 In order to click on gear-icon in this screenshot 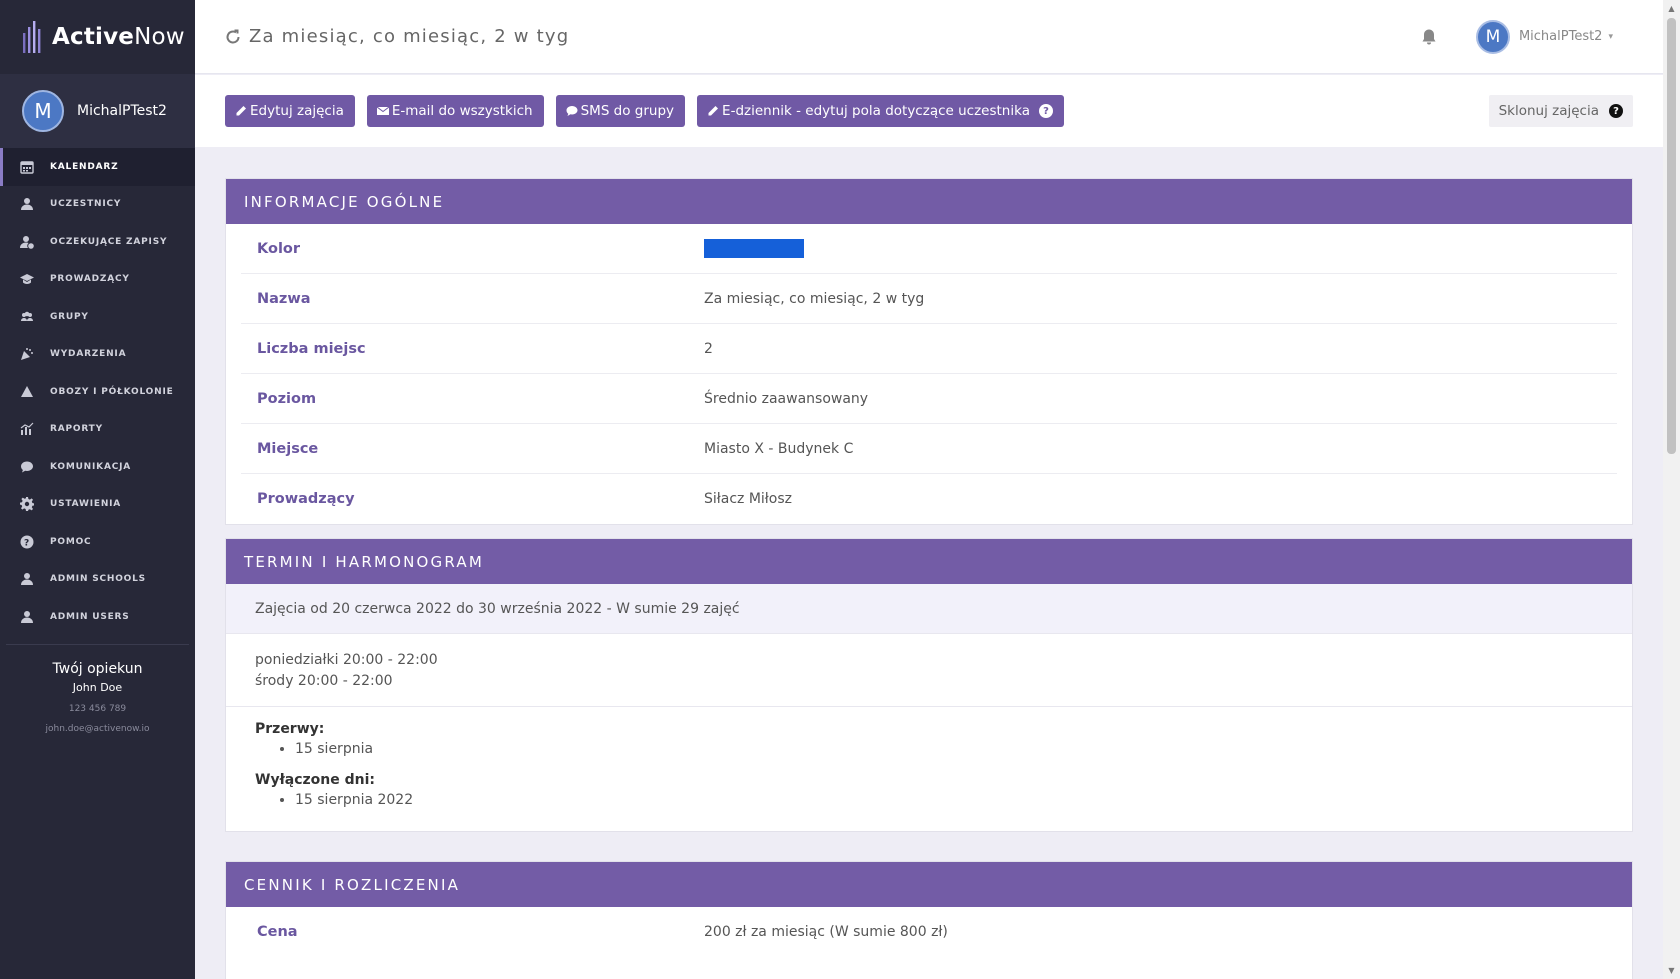, I will do `click(27, 504)`.